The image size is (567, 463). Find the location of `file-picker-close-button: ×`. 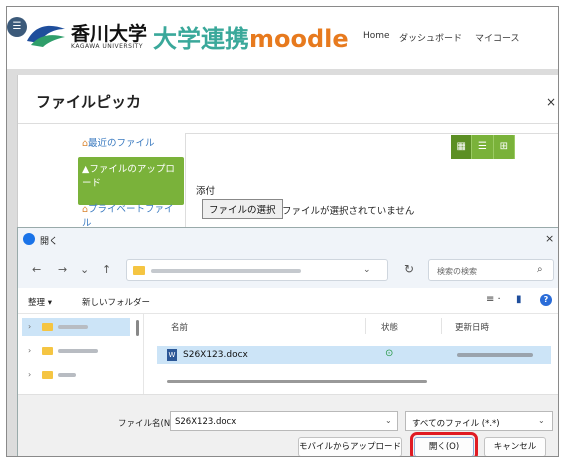

file-picker-close-button: × is located at coordinates (551, 102).